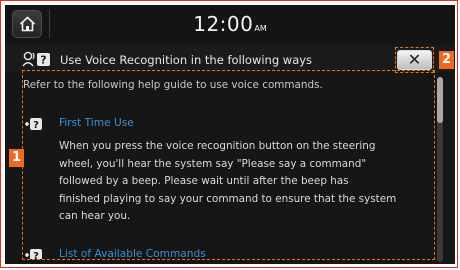 This screenshot has height=270, width=460. Describe the element at coordinates (440, 100) in the screenshot. I see `scroll-thumb` at that location.